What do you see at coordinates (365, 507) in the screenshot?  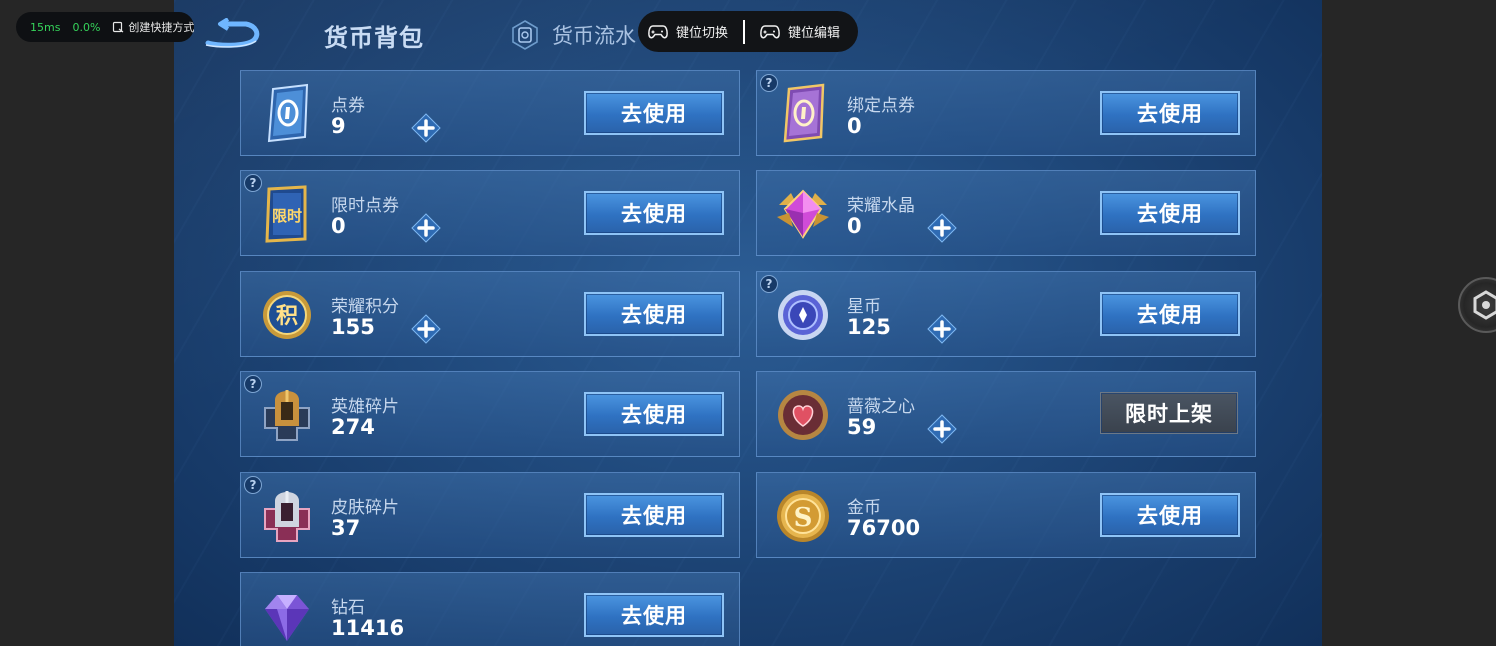 I see `currency-name: 皮肤碎片` at bounding box center [365, 507].